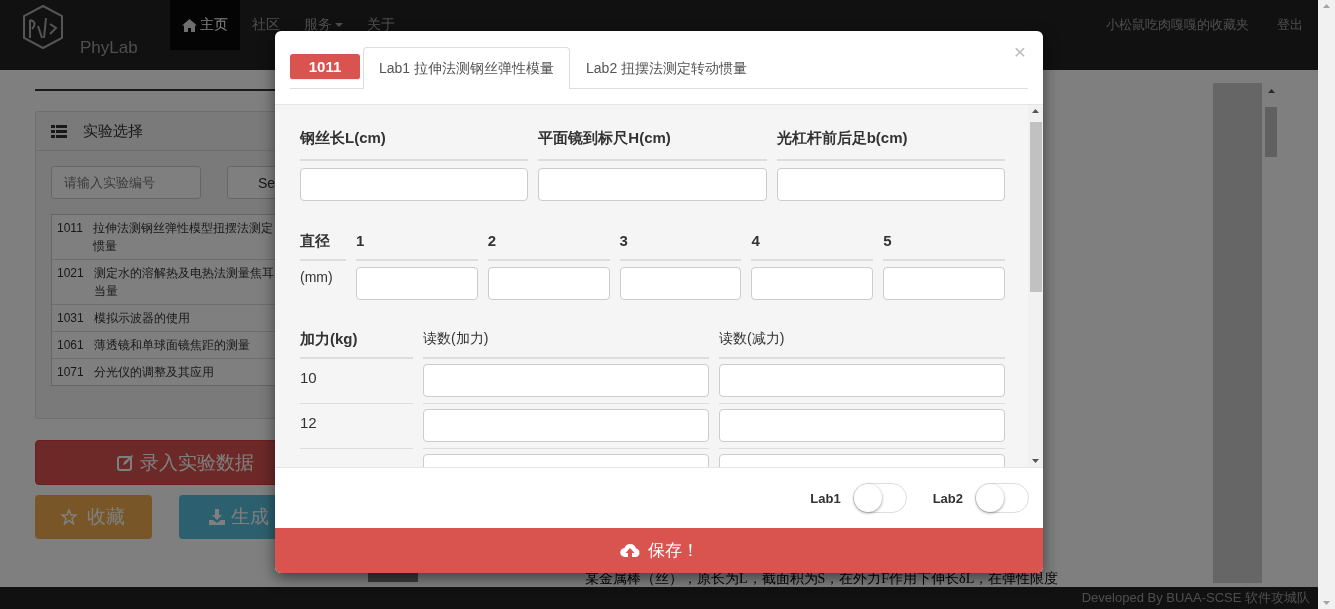  What do you see at coordinates (59, 131) in the screenshot?
I see `list-icon` at bounding box center [59, 131].